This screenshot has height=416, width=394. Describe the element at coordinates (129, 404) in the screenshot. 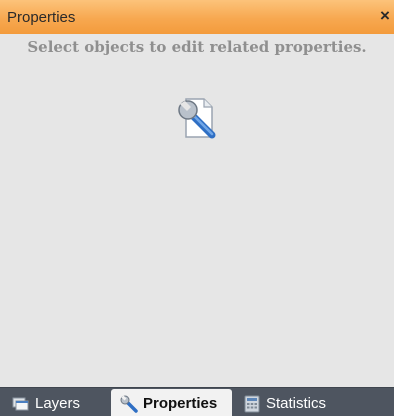

I see `wrench-icon` at that location.